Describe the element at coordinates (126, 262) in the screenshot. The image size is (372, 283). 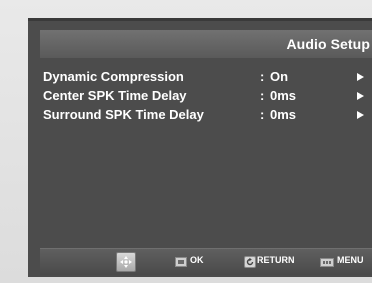
I see `dpad-icon` at that location.